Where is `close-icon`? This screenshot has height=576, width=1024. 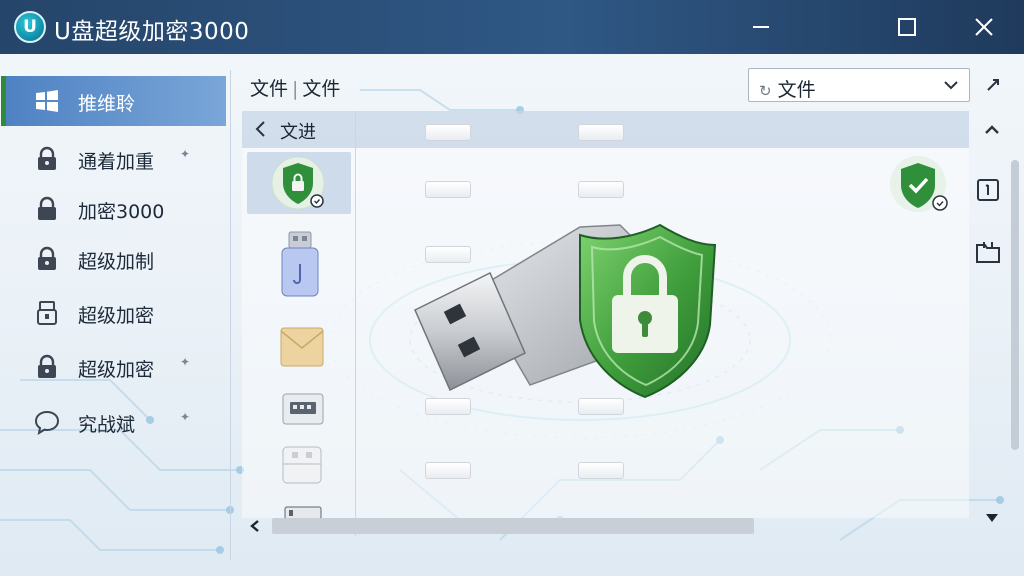
close-icon is located at coordinates (984, 27).